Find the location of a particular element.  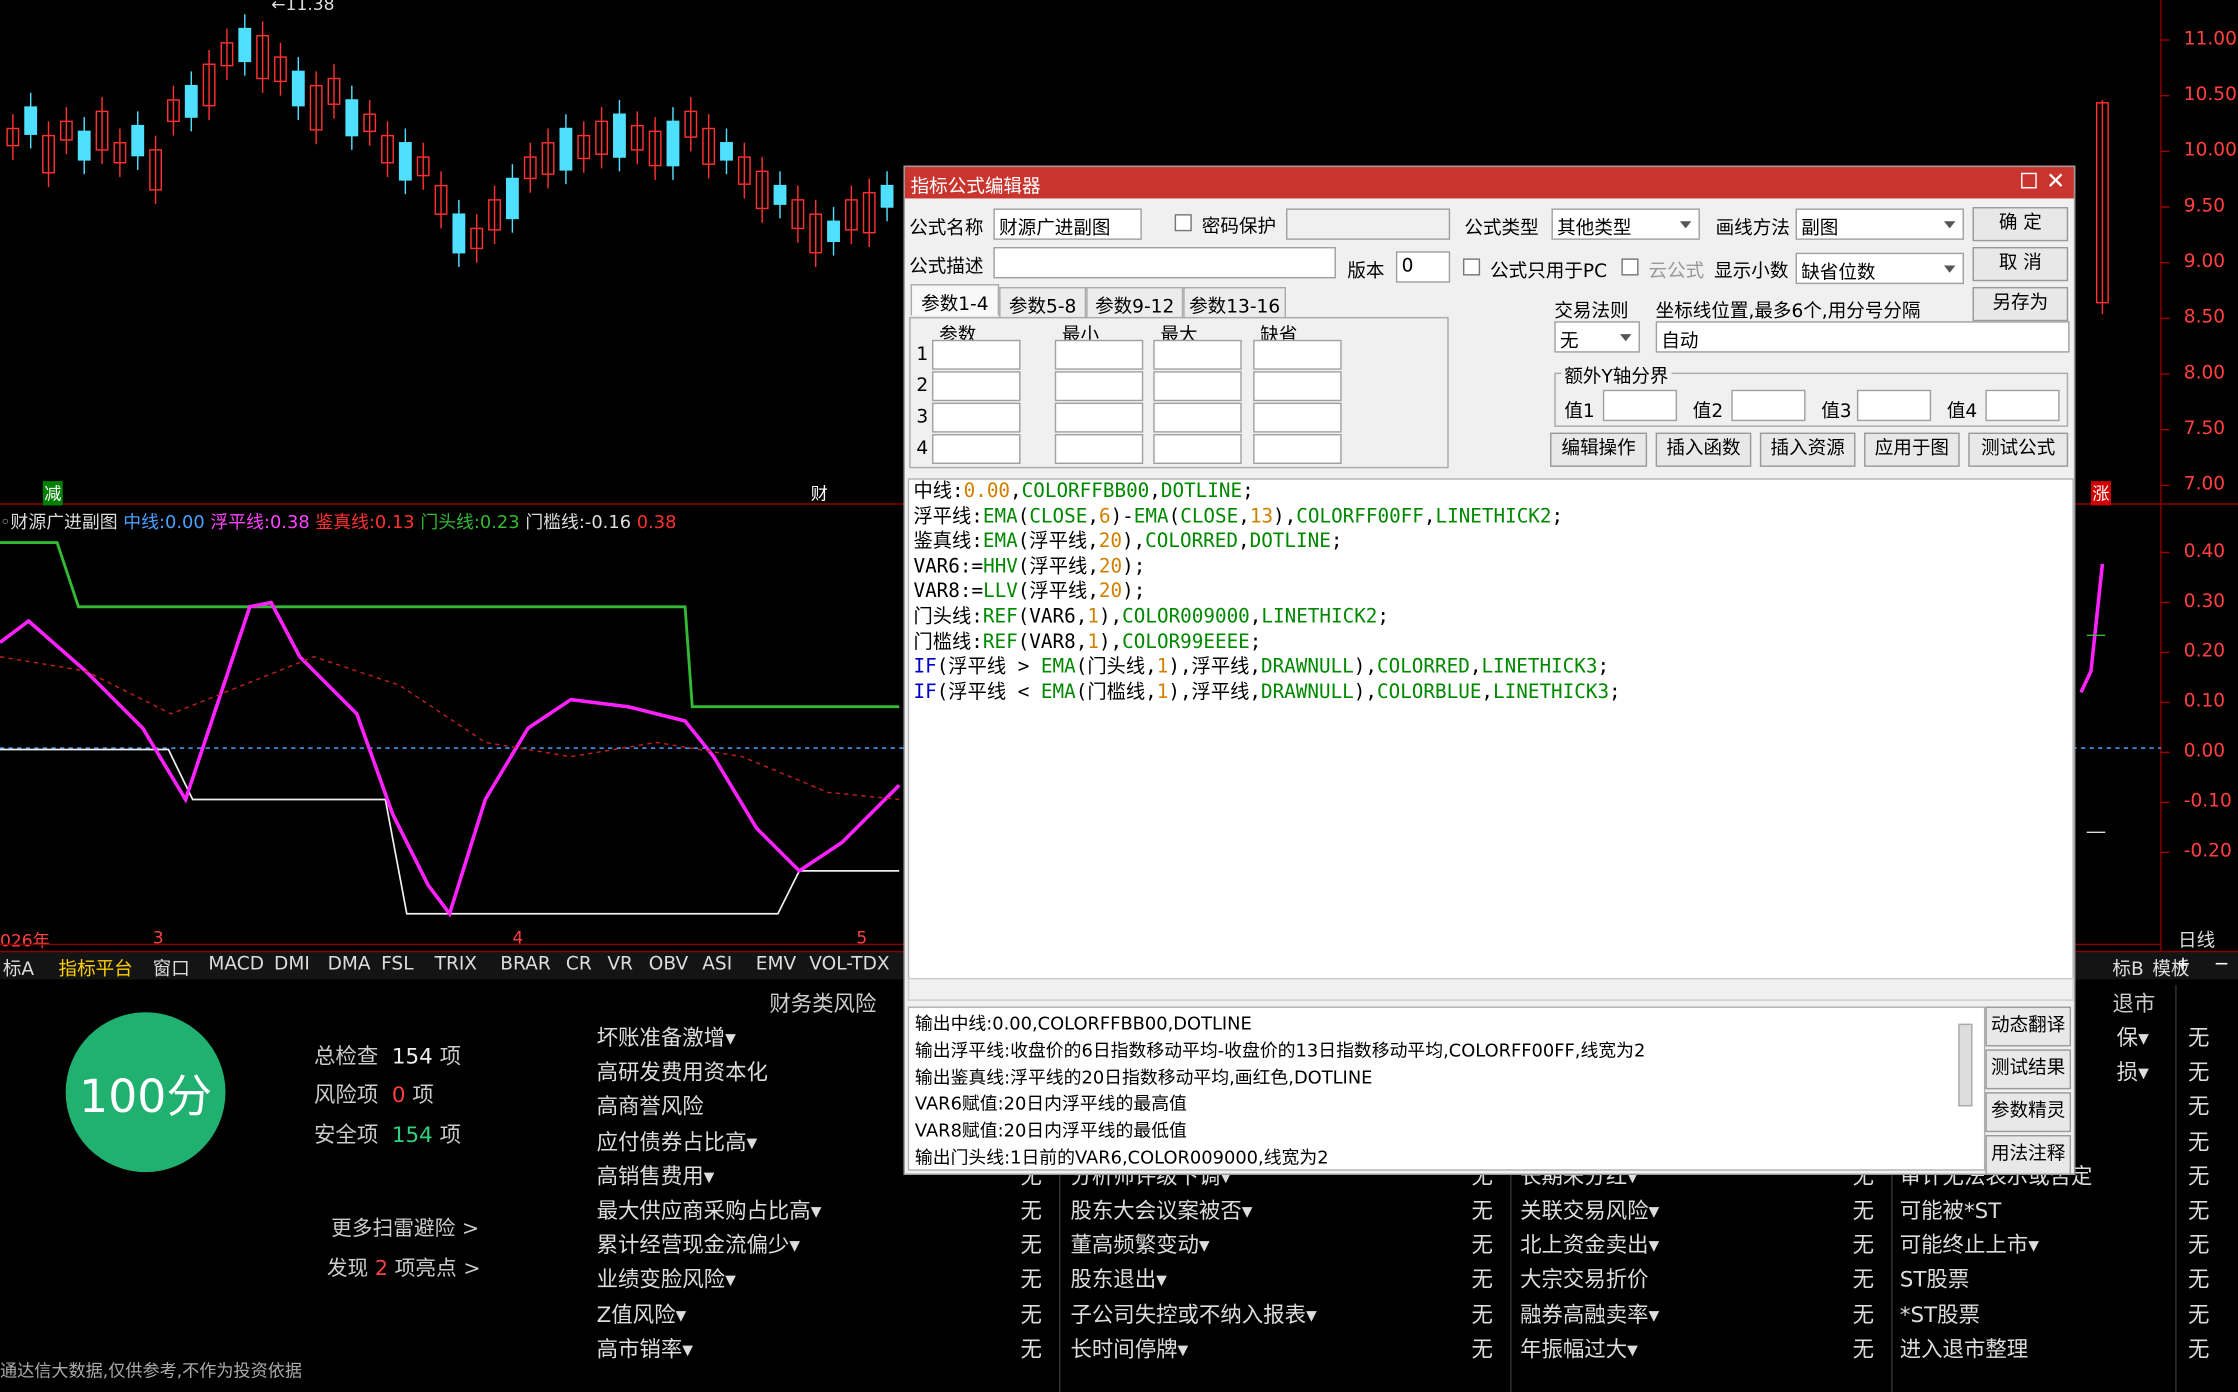

tab-asi: ASI is located at coordinates (717, 964).